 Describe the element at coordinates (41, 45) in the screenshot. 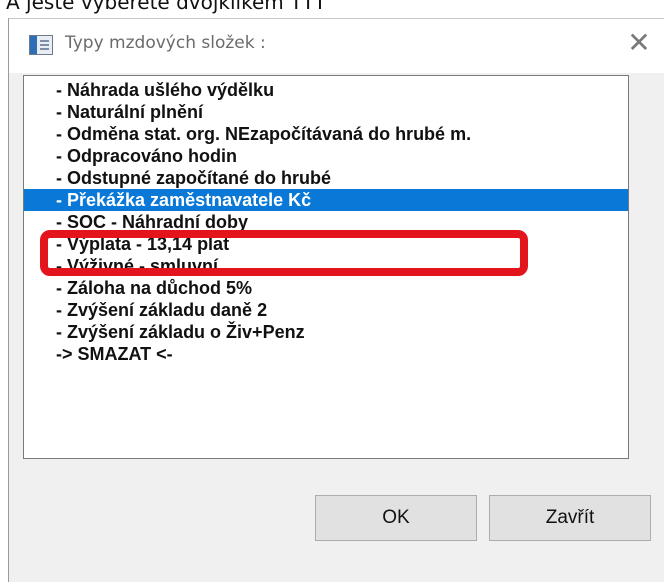

I see `app-icon` at that location.